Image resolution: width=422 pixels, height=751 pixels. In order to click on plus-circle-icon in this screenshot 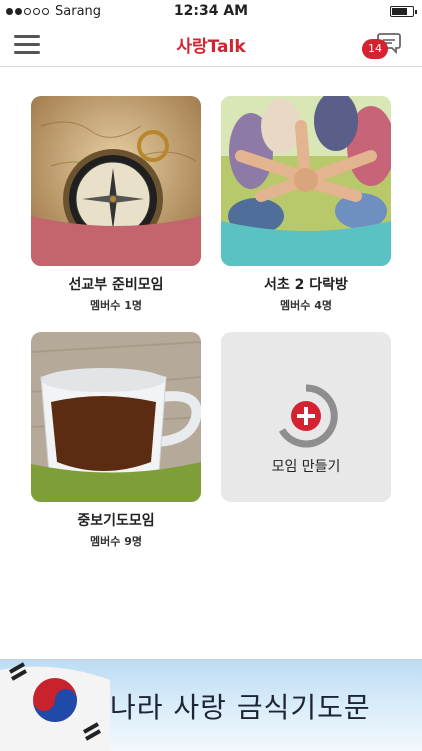, I will do `click(308, 416)`.